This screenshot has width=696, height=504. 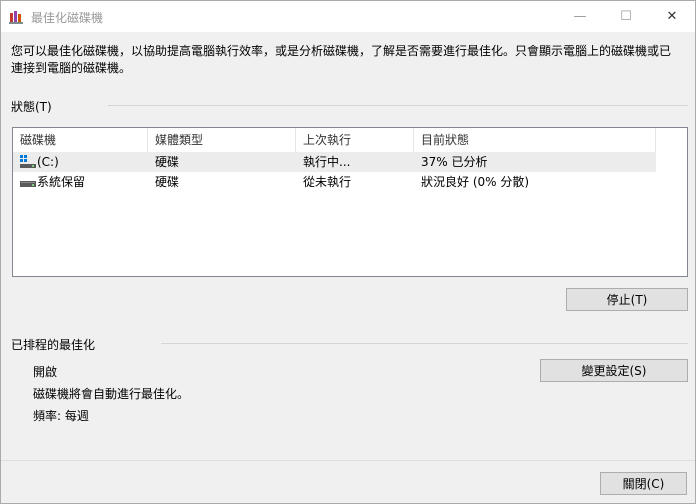 What do you see at coordinates (28, 184) in the screenshot?
I see `hard-drive-icon` at bounding box center [28, 184].